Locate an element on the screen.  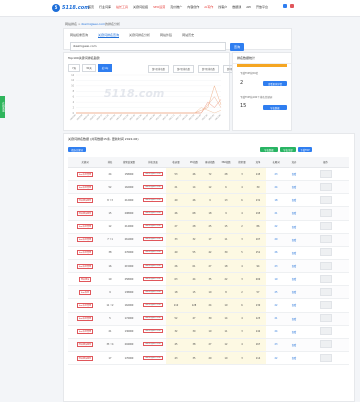
bell-icon is located at coordinates (292, 6).